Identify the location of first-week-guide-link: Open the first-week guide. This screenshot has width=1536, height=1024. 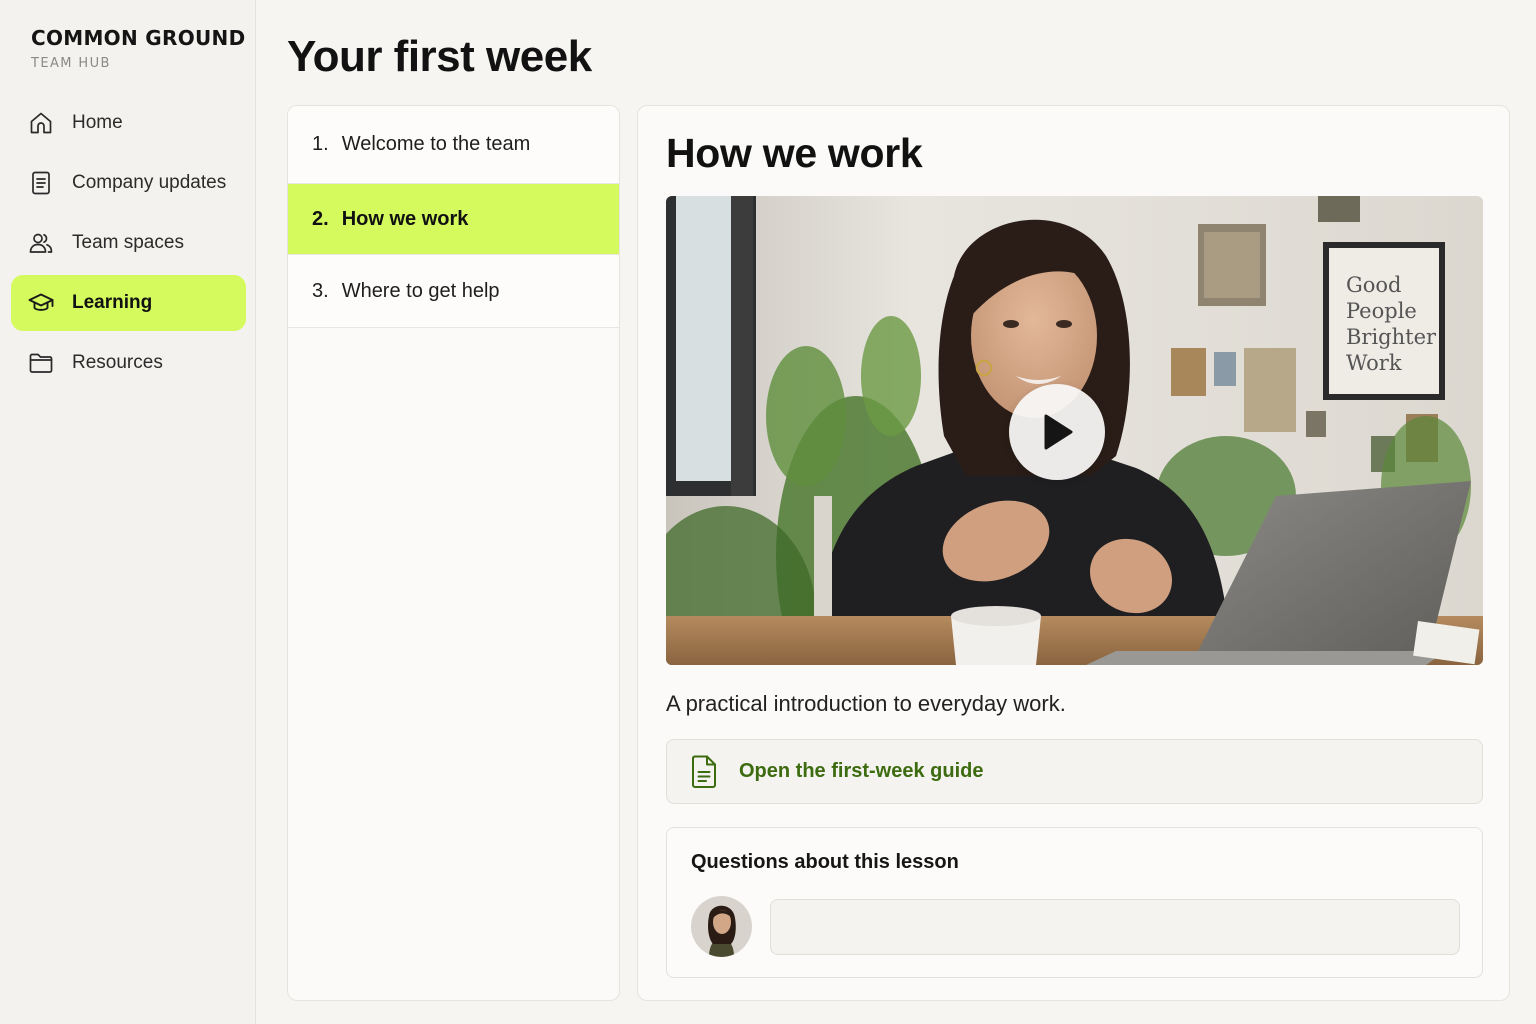
(1074, 771).